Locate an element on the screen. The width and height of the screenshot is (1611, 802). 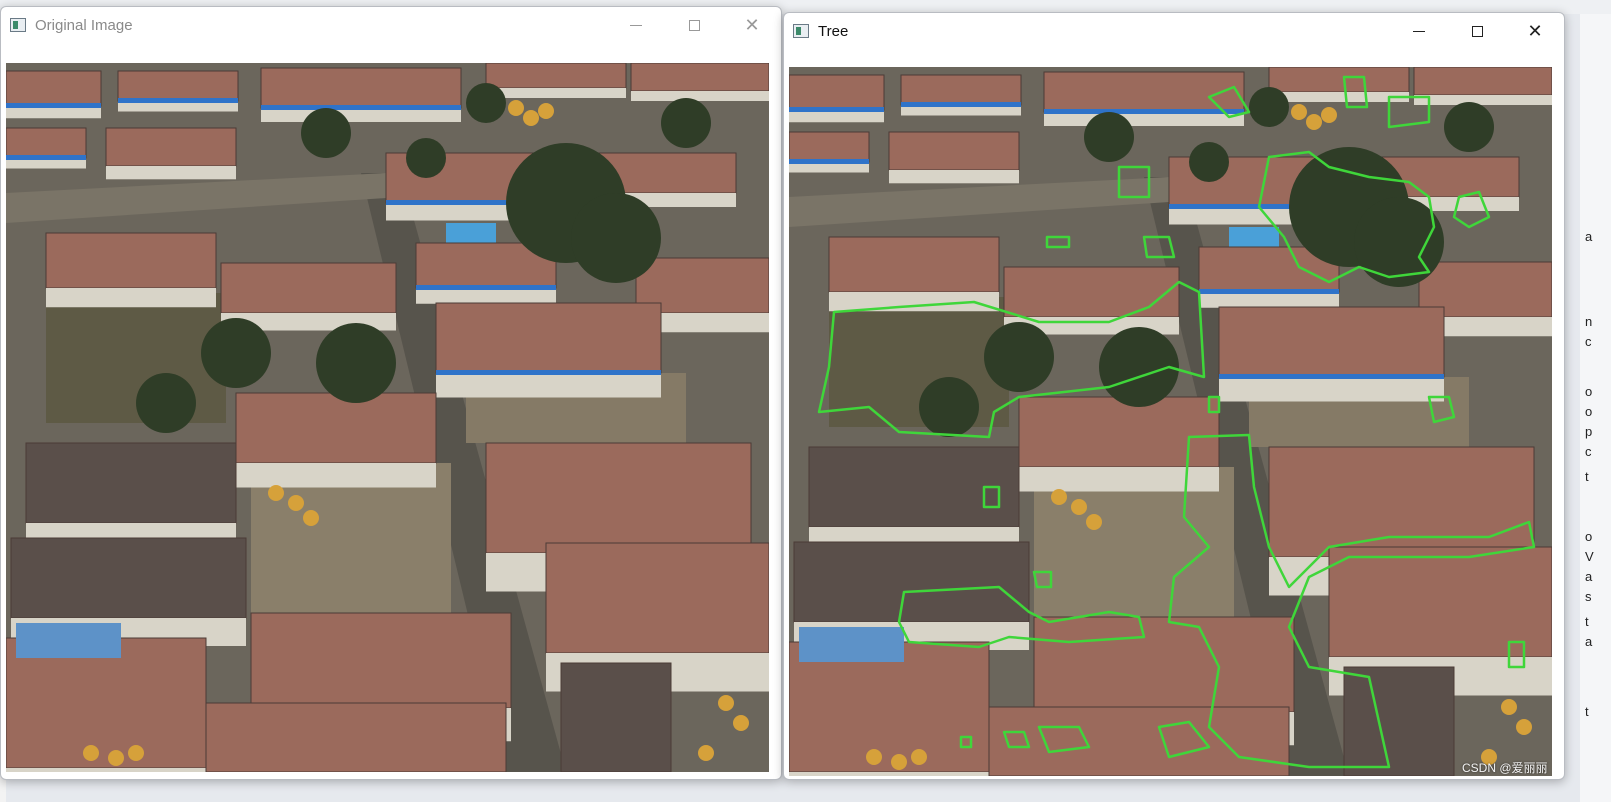
tree-titlebar: Tree ✕ is located at coordinates (1174, 31).